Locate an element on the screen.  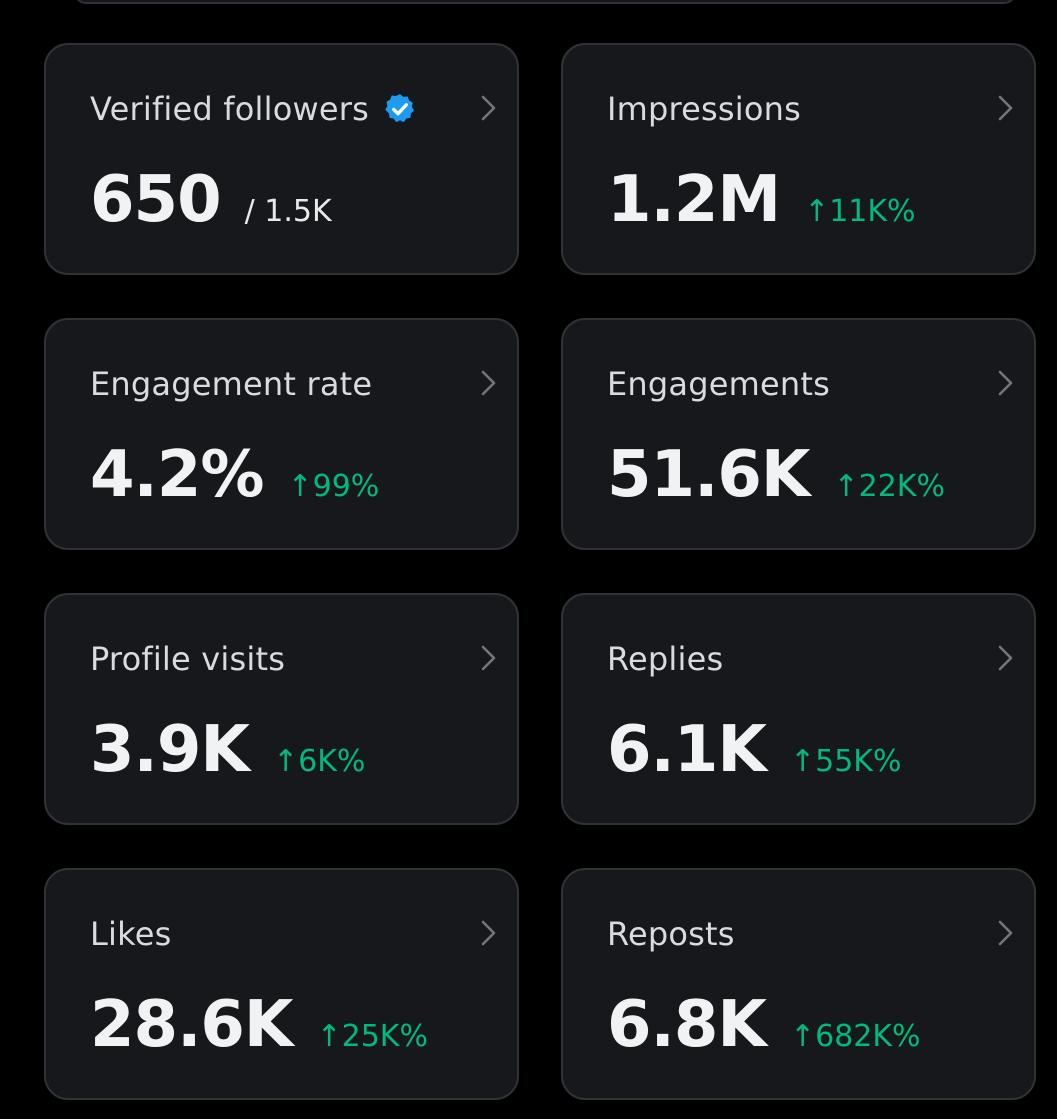
metric-change: ↑6K% is located at coordinates (319, 761).